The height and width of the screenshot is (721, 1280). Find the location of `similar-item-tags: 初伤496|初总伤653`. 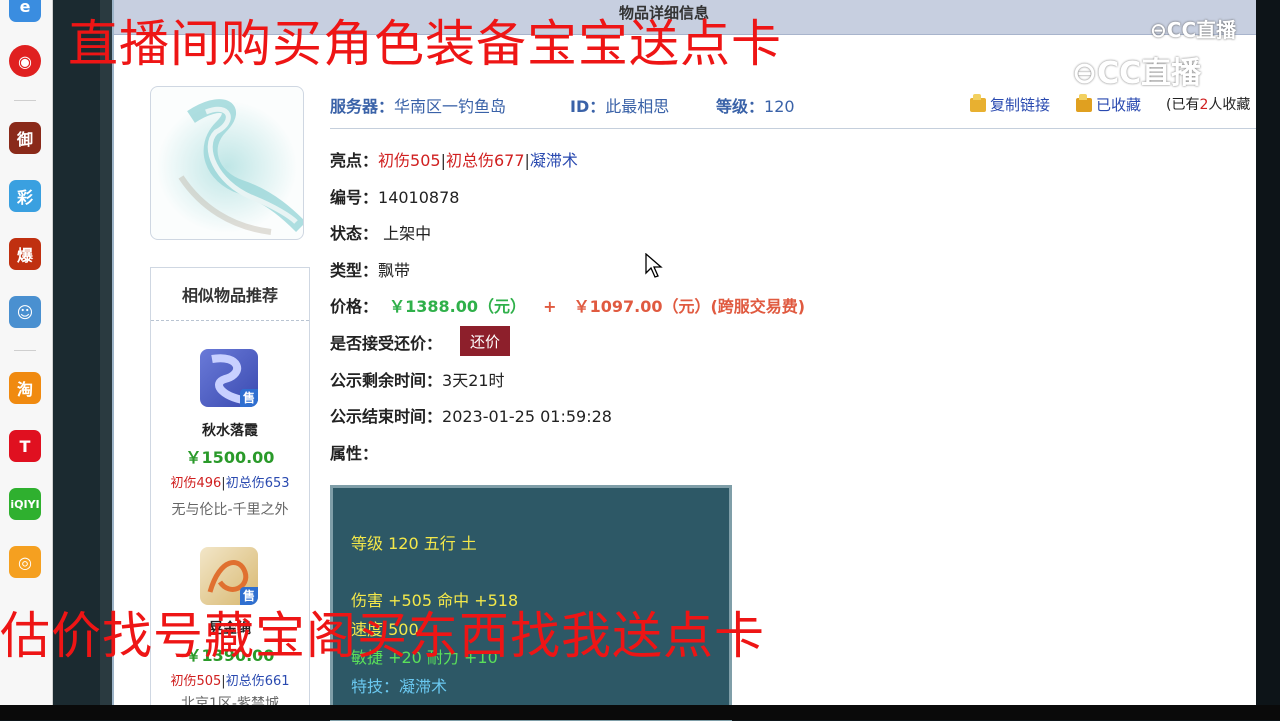

similar-item-tags: 初伤496|初总伤653 is located at coordinates (230, 481).